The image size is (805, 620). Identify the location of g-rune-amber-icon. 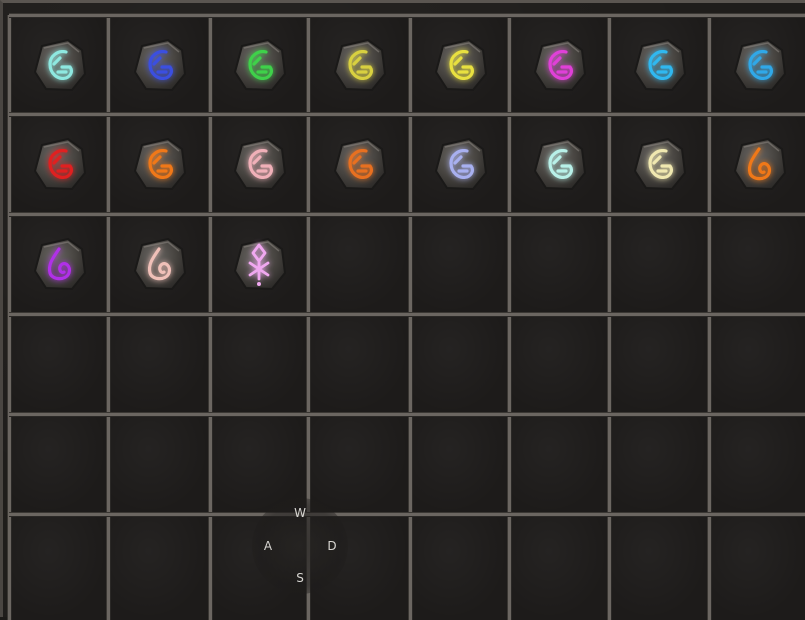
(359, 164).